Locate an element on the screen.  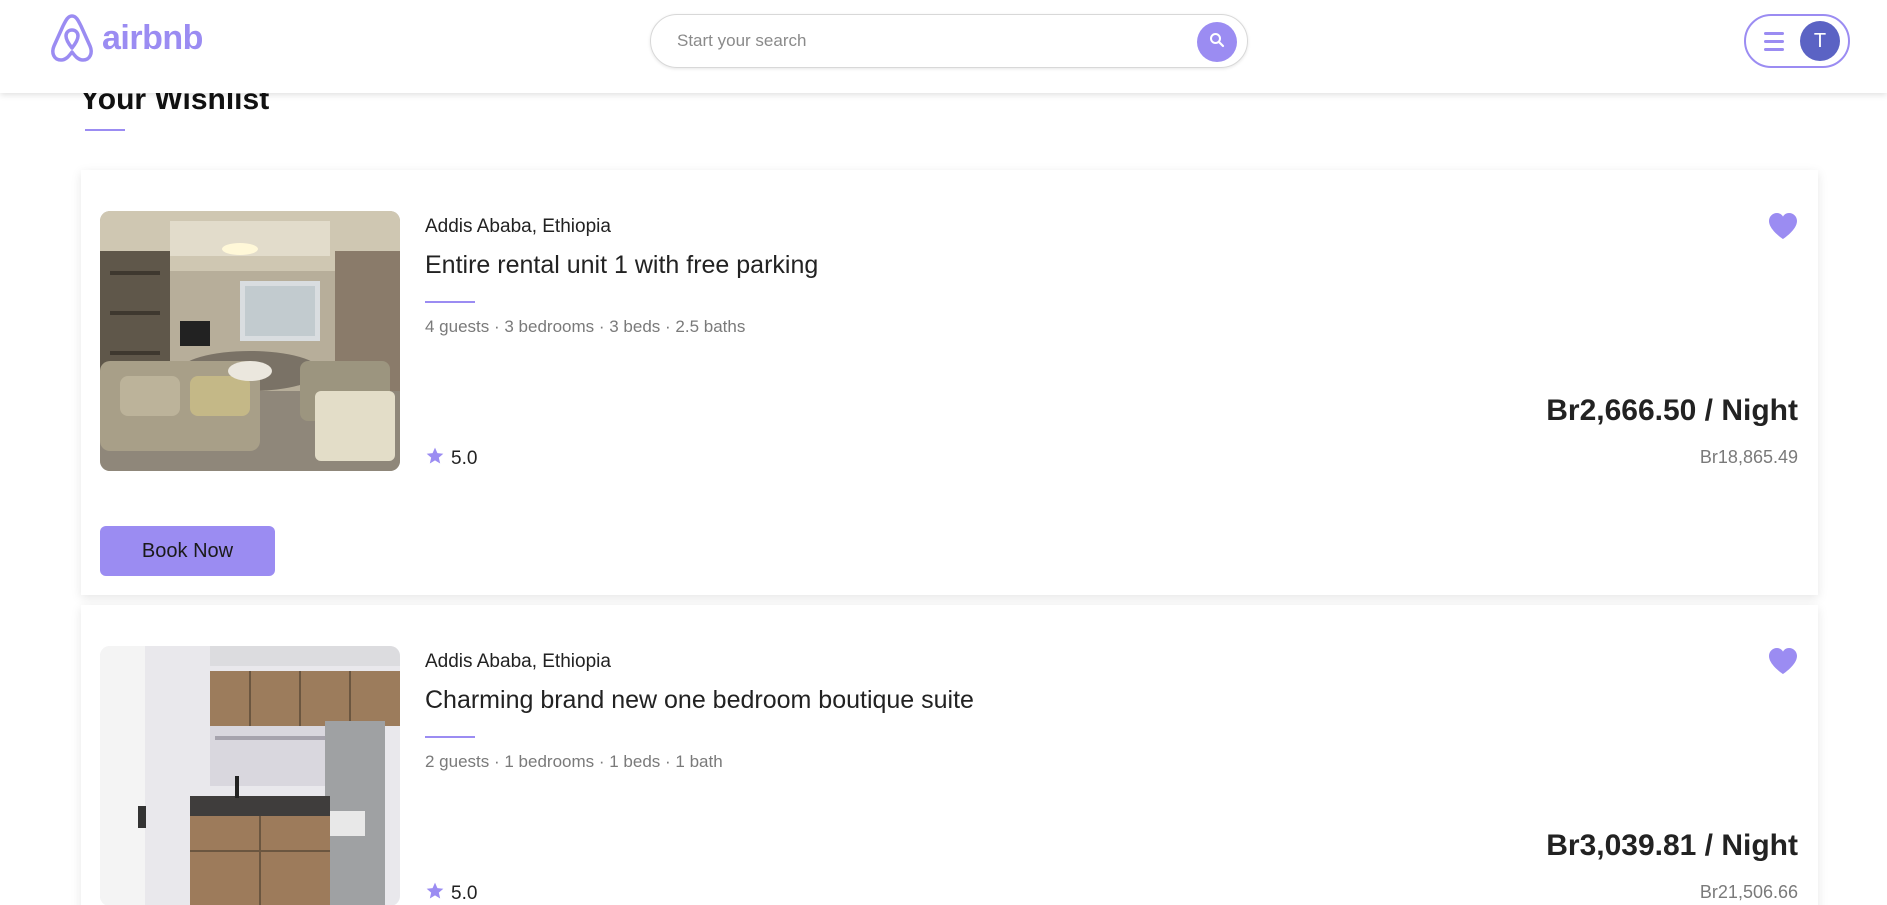
search-icon is located at coordinates (1217, 42).